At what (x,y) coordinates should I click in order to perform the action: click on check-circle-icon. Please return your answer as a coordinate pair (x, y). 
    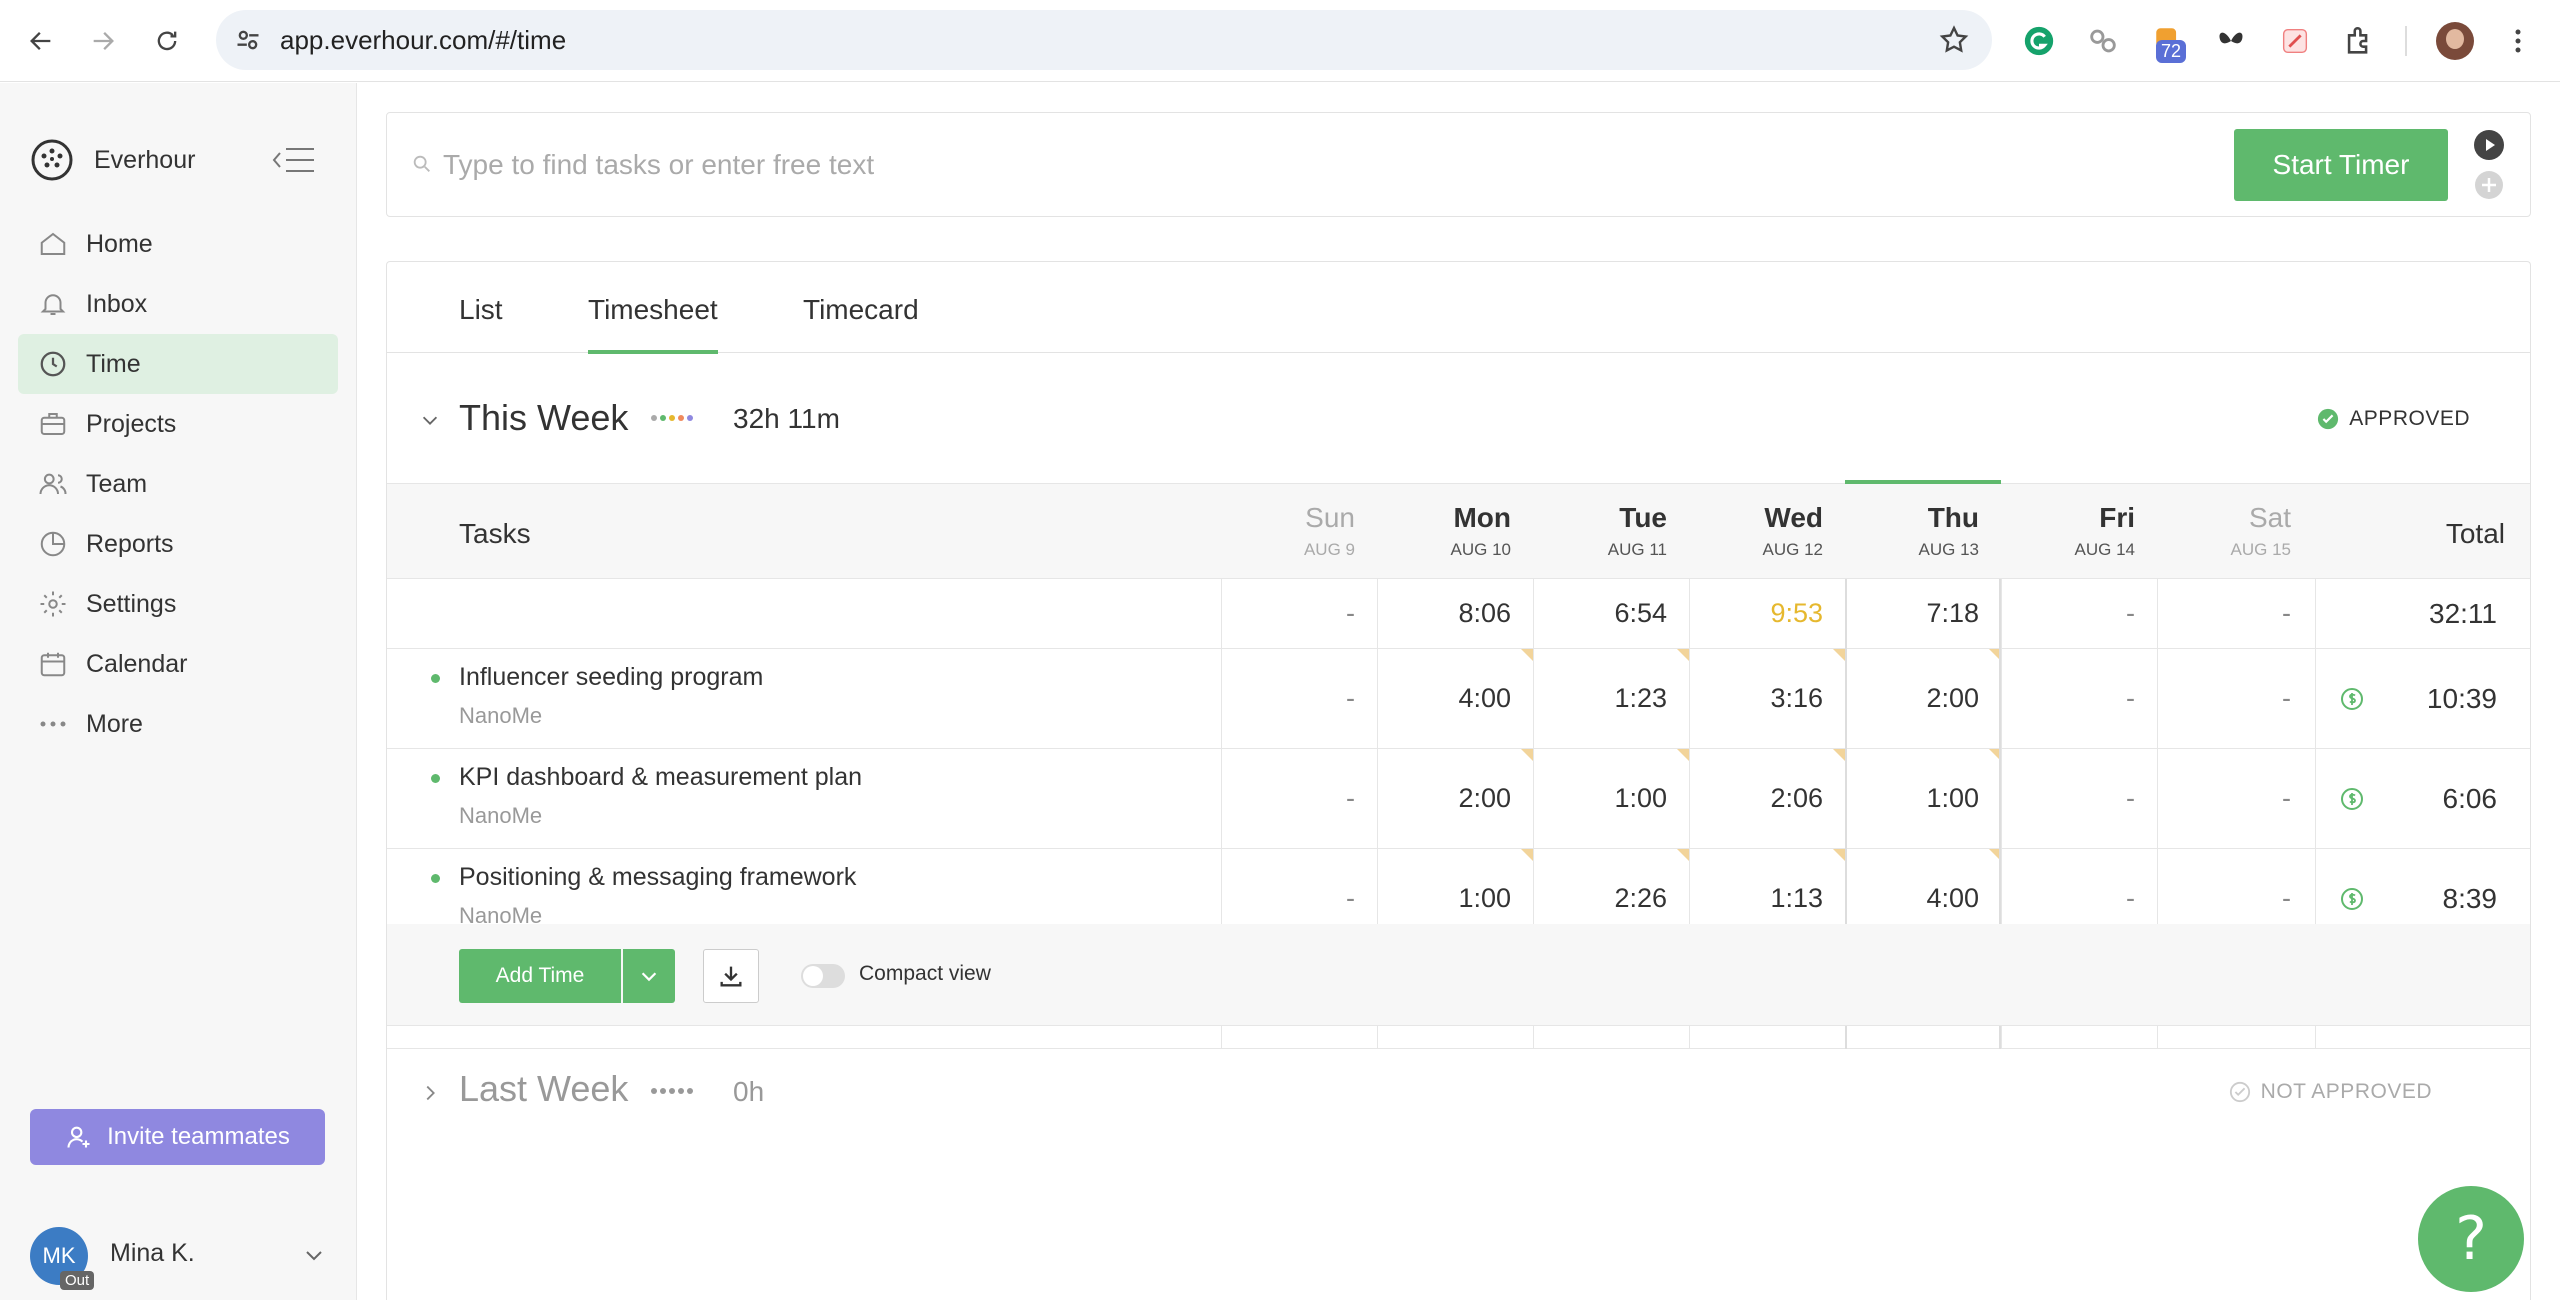
    Looking at the image, I should click on (2328, 419).